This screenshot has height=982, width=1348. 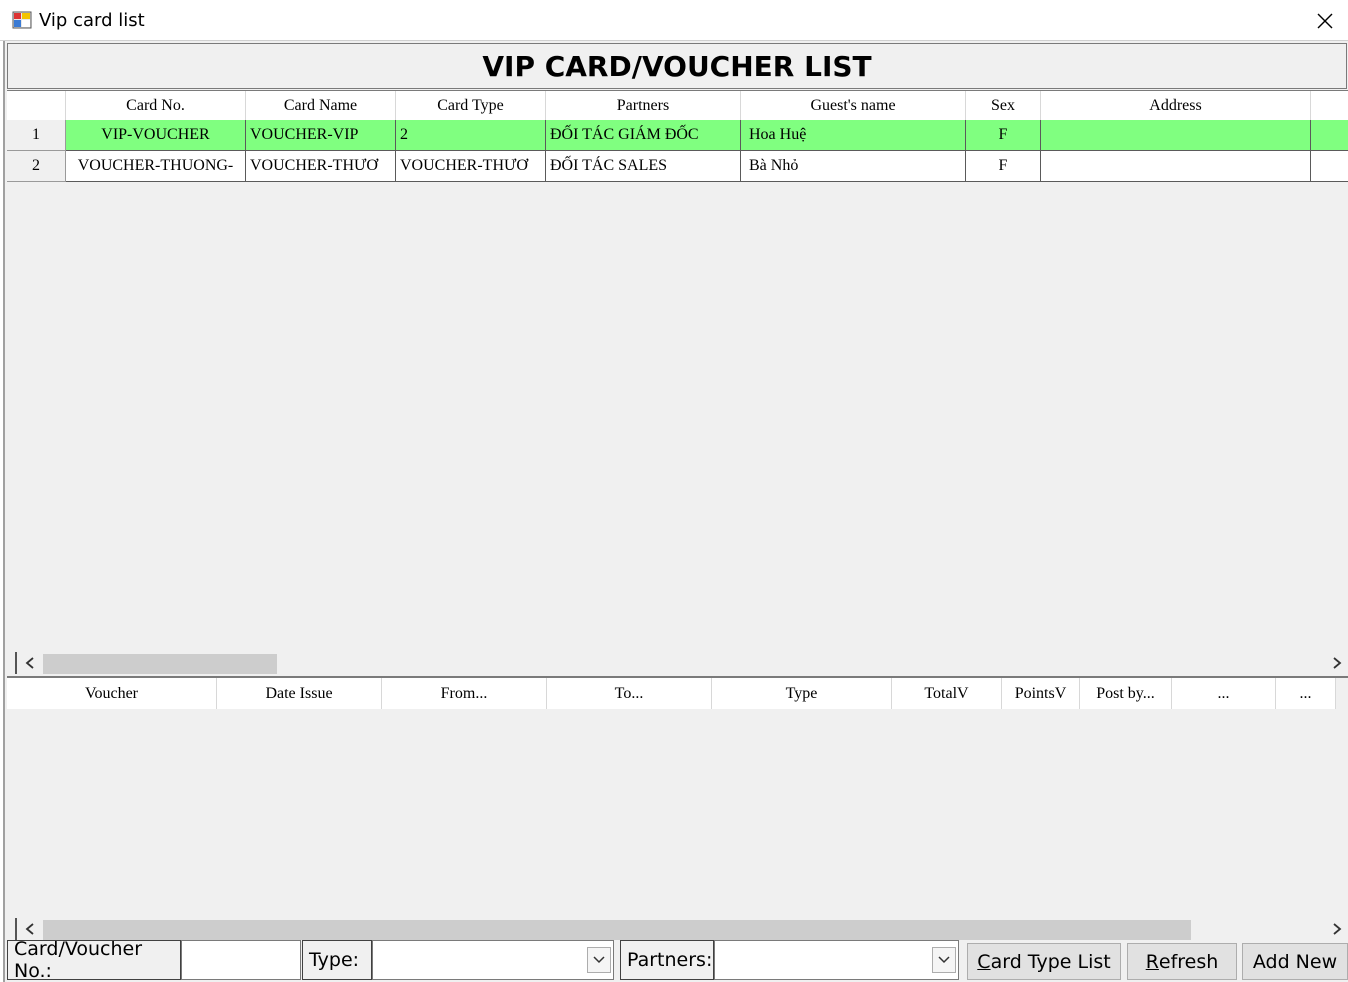 What do you see at coordinates (1003, 105) in the screenshot?
I see `column-header-sex: Sex` at bounding box center [1003, 105].